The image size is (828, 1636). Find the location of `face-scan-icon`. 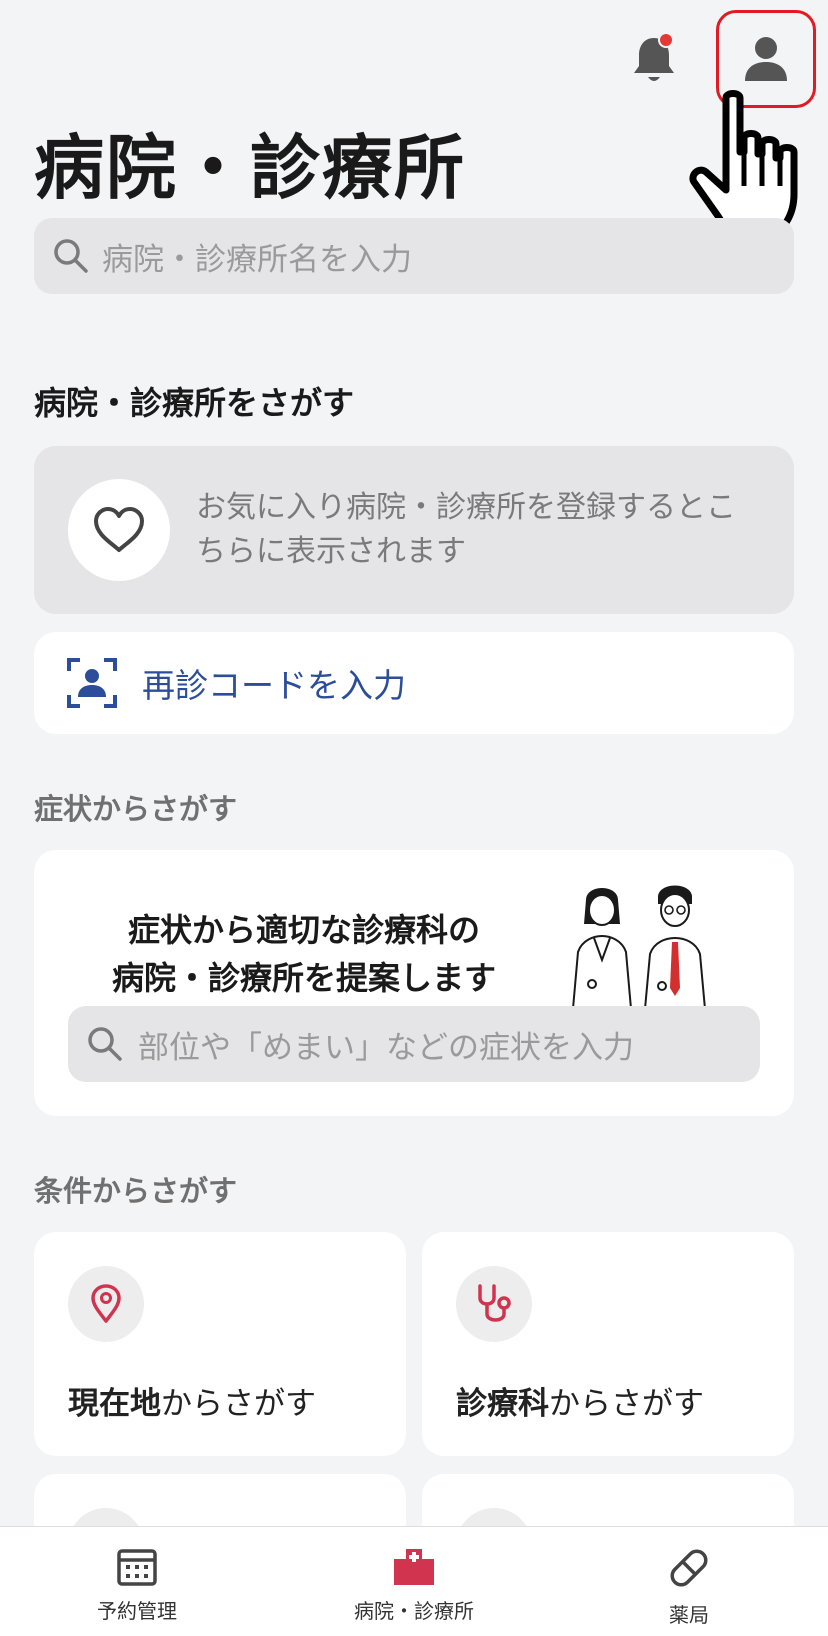

face-scan-icon is located at coordinates (92, 683).